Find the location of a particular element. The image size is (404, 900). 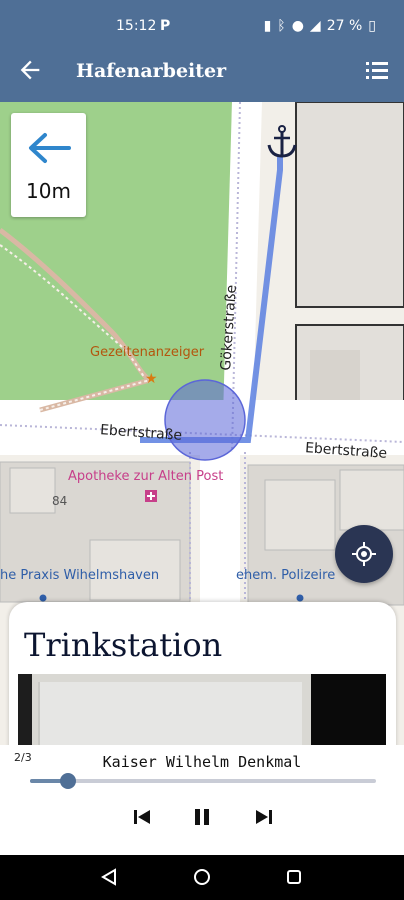

poi-pharmacy: Apotheke zur Alten Post is located at coordinates (145, 476).